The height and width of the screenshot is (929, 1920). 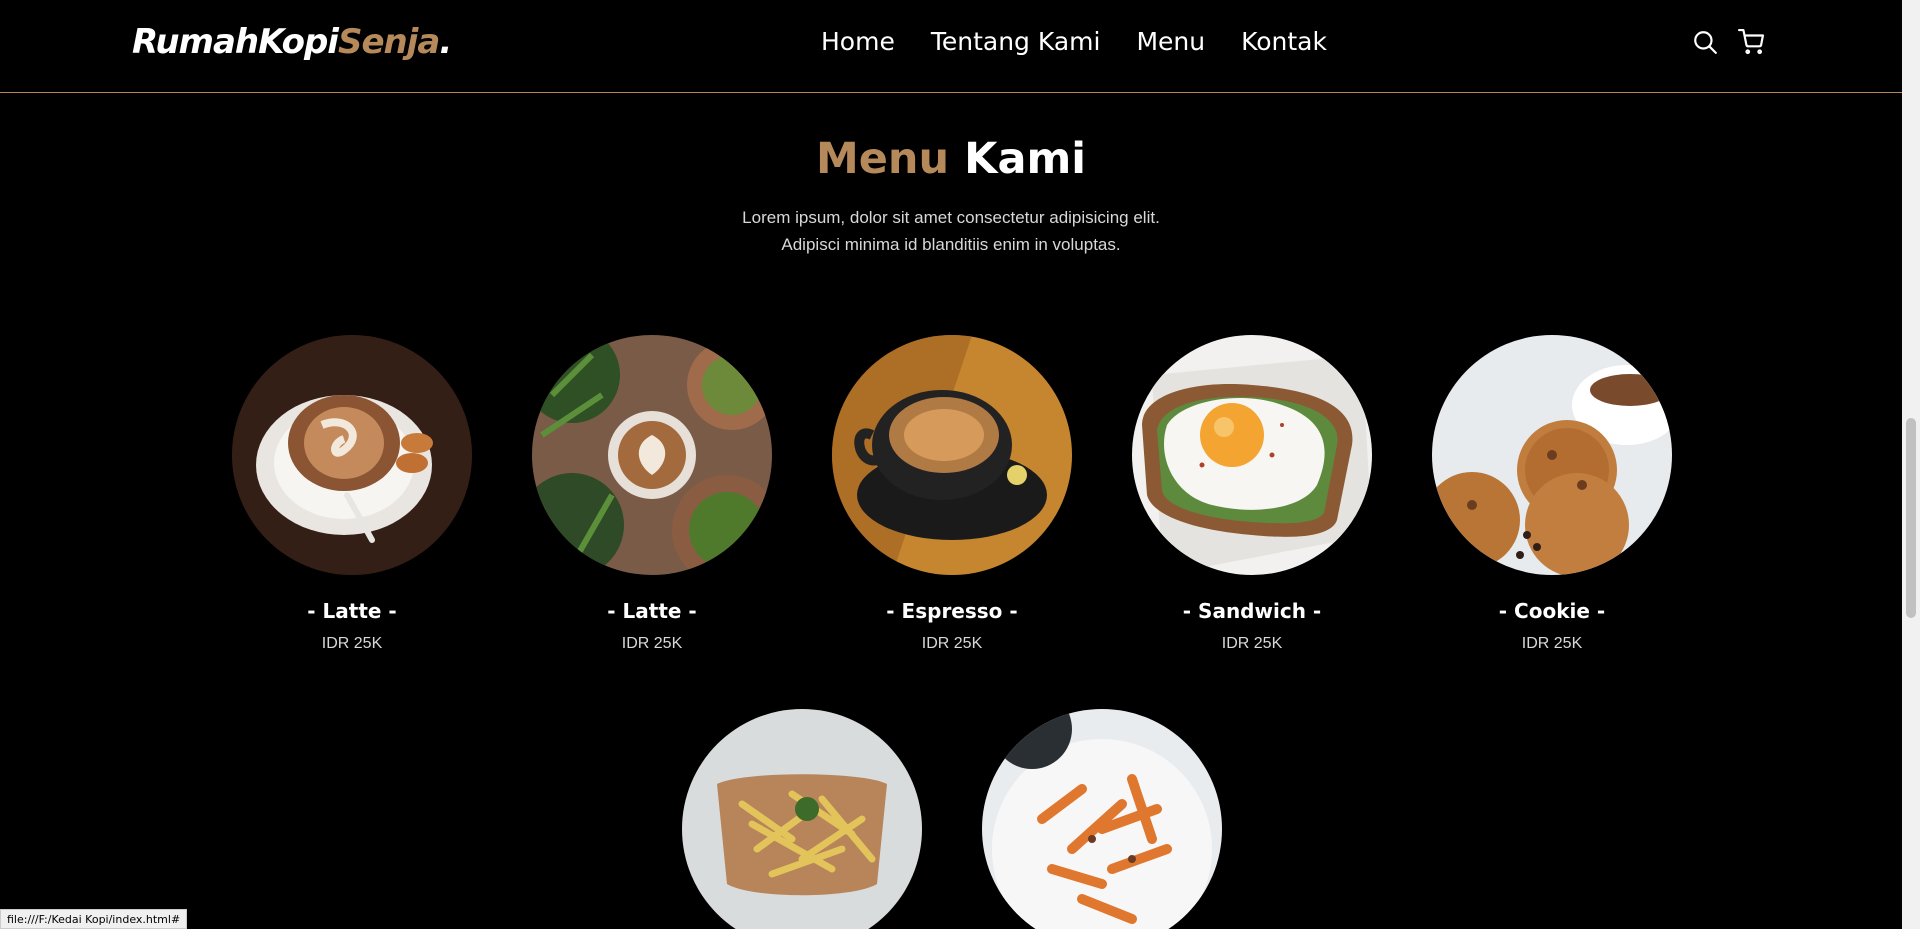 What do you see at coordinates (1025, 159) in the screenshot?
I see `section-title-main: Kami` at bounding box center [1025, 159].